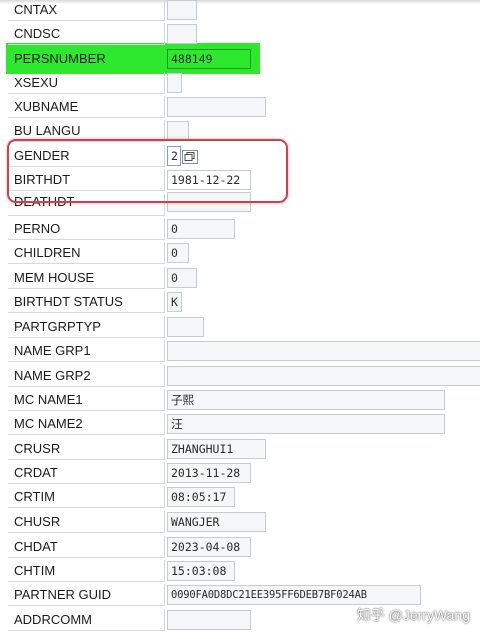 The height and width of the screenshot is (639, 480). Describe the element at coordinates (63, 594) in the screenshot. I see `field-label: PARTNER GUID` at that location.